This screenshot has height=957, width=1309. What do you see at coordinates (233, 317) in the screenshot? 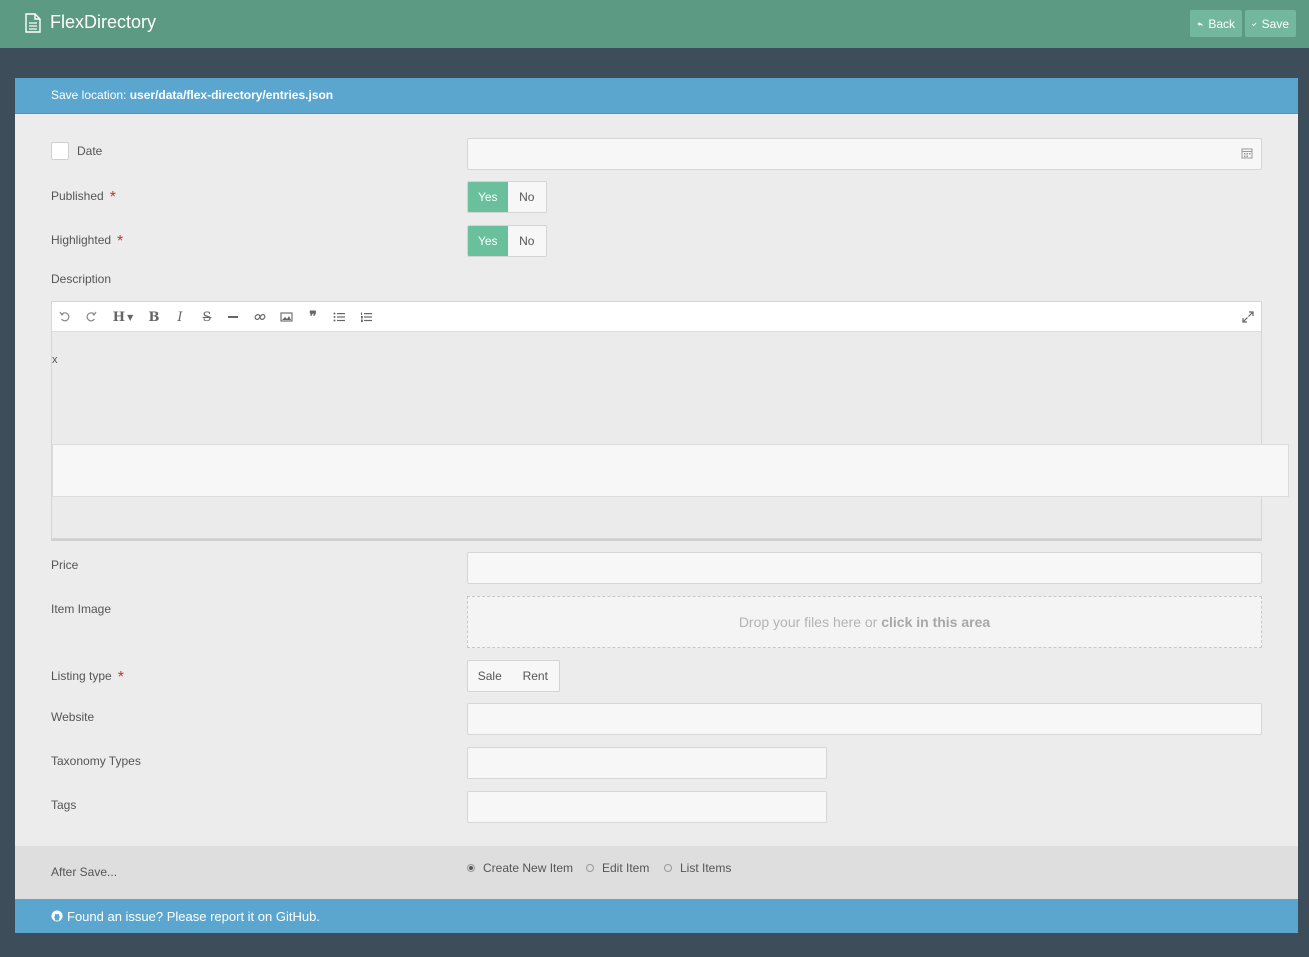
I see `horizontal-rule-icon` at bounding box center [233, 317].